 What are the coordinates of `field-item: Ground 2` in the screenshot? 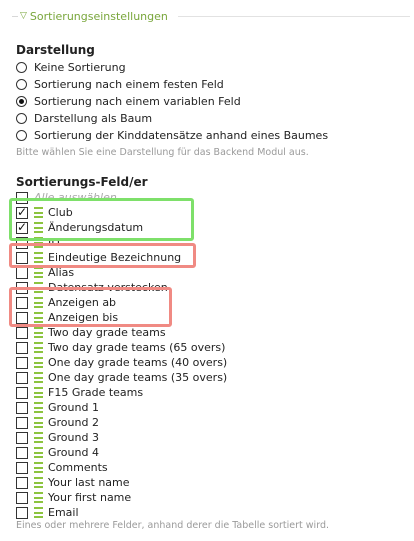 It's located at (57, 422).